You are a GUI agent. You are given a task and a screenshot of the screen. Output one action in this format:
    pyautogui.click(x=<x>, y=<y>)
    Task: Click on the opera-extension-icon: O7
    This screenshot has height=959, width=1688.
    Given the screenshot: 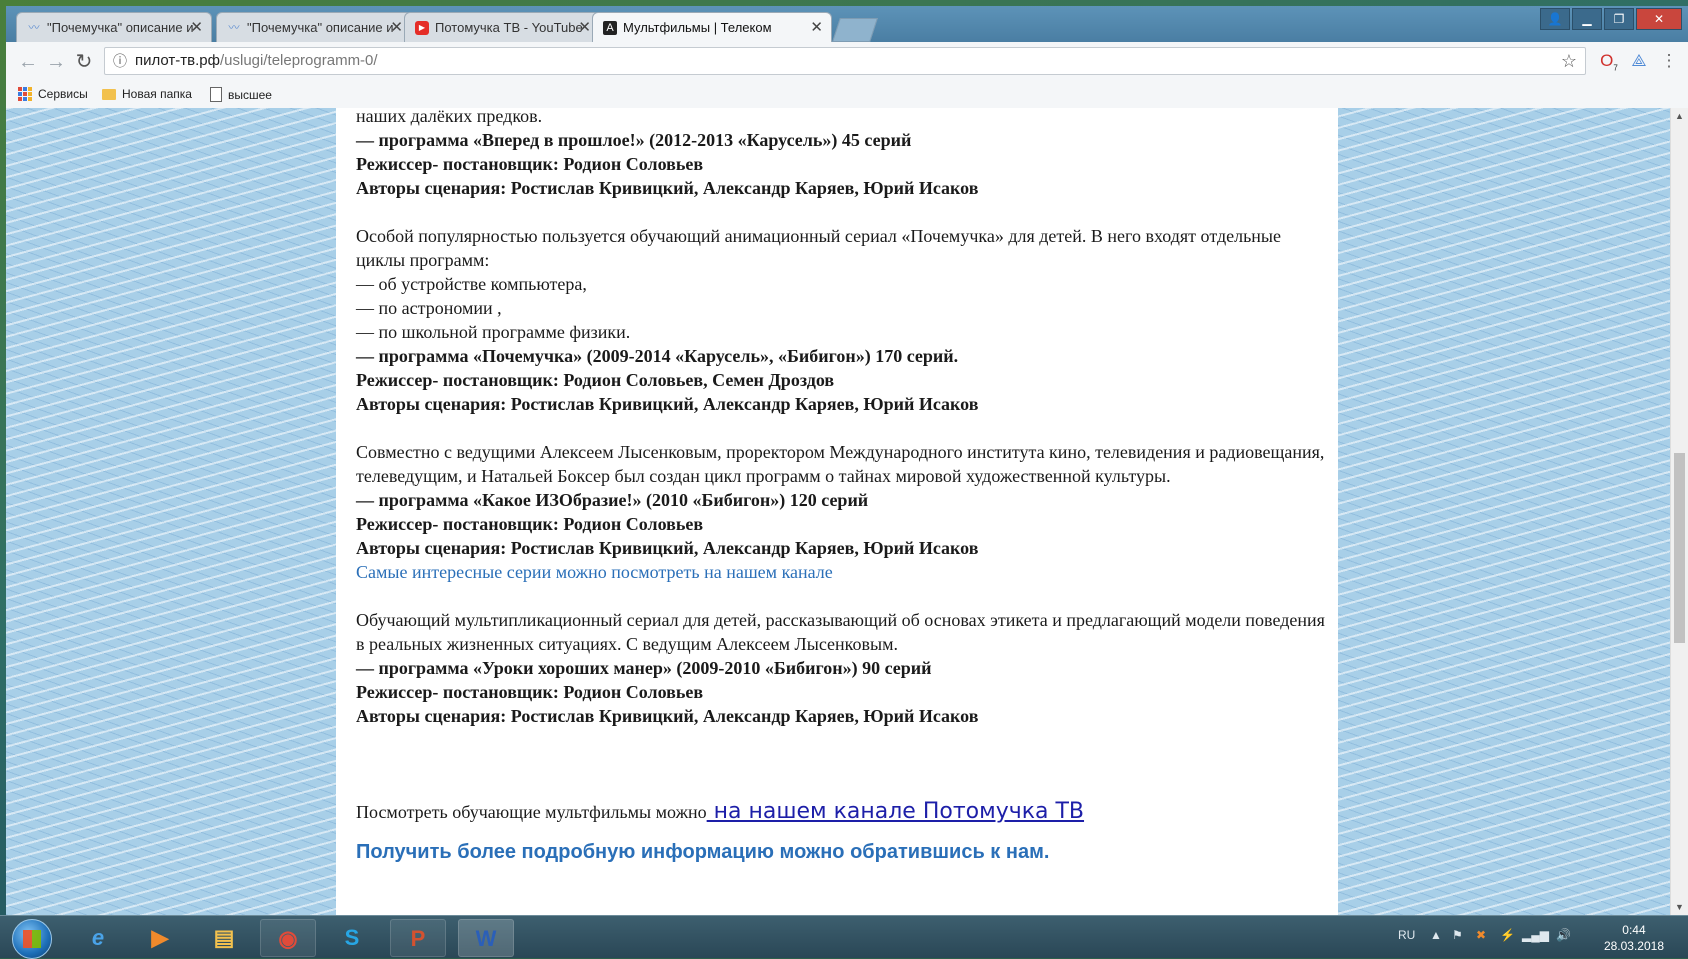 What is the action you would take?
    pyautogui.click(x=1609, y=61)
    